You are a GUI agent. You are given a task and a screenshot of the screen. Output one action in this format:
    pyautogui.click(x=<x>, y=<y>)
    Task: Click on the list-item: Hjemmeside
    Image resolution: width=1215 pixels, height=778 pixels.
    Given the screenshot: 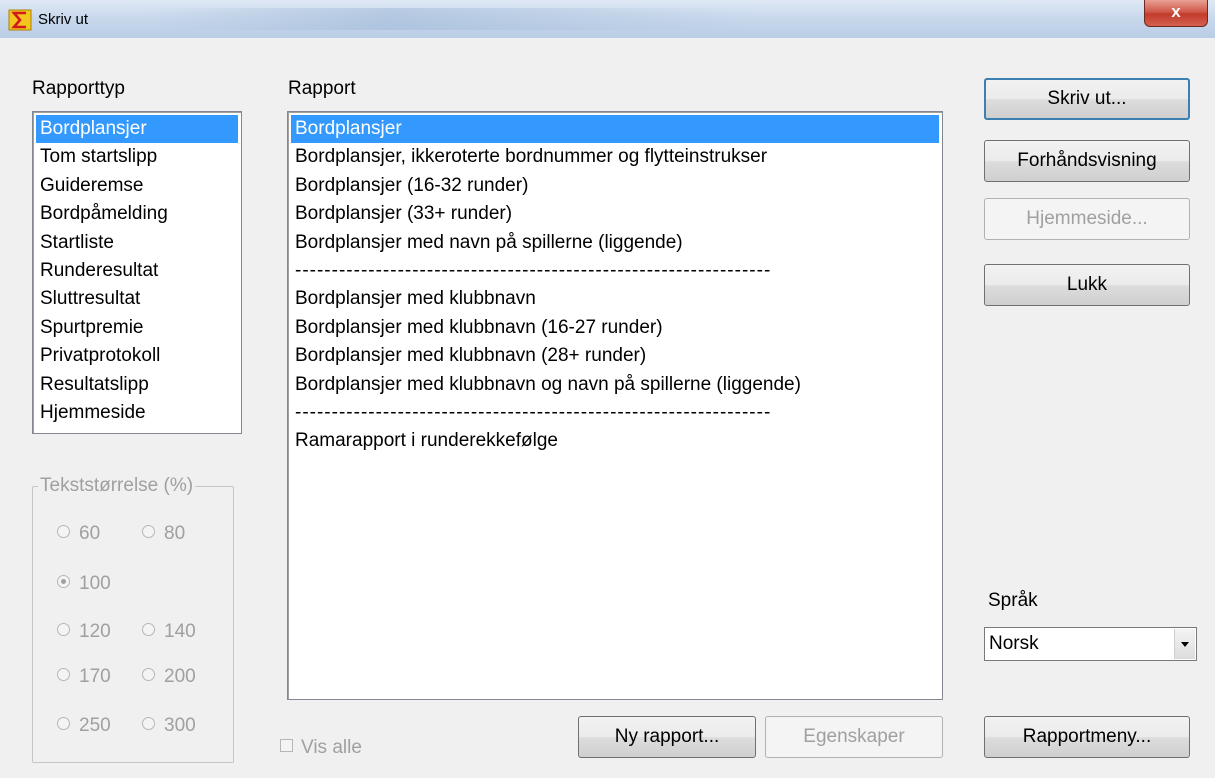 What is the action you would take?
    pyautogui.click(x=137, y=413)
    